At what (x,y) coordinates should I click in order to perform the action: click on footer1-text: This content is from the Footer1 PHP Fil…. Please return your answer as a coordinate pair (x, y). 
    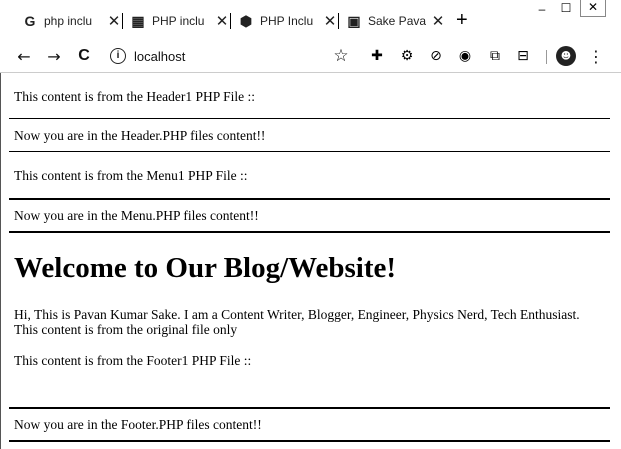
    Looking at the image, I should click on (133, 360).